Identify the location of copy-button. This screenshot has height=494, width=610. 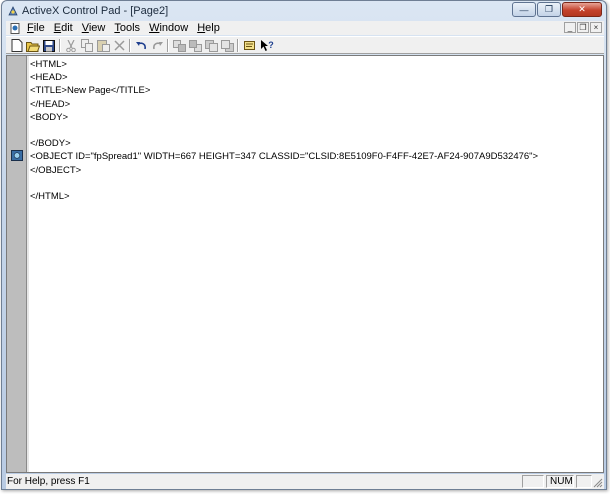
(87, 45).